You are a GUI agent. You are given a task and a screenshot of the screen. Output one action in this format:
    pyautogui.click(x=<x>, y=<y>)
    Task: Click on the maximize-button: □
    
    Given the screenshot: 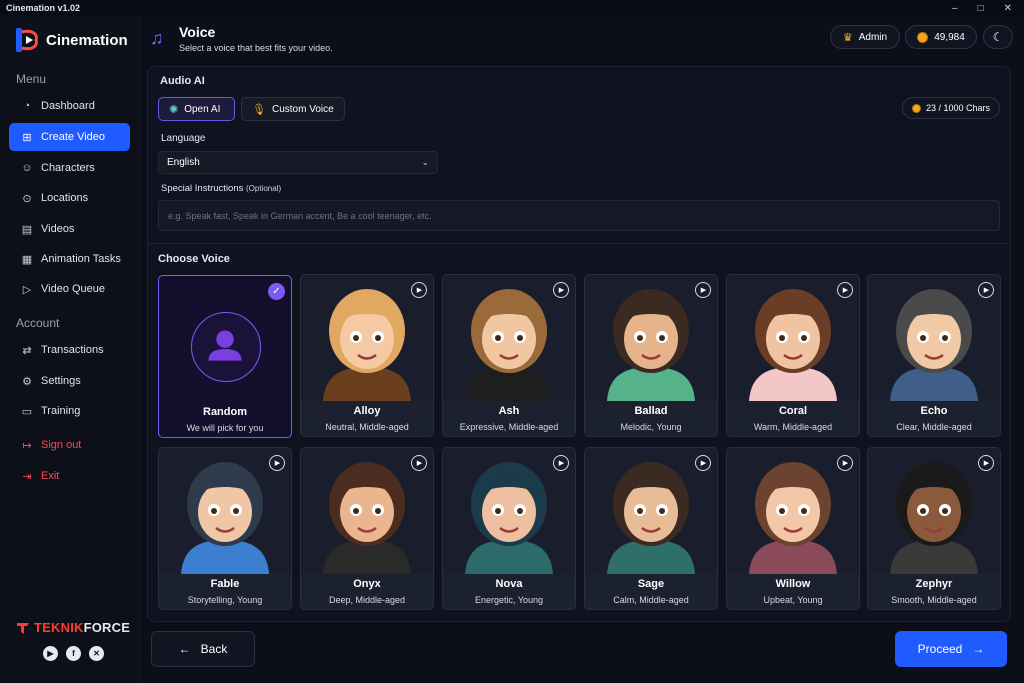 What is the action you would take?
    pyautogui.click(x=981, y=8)
    